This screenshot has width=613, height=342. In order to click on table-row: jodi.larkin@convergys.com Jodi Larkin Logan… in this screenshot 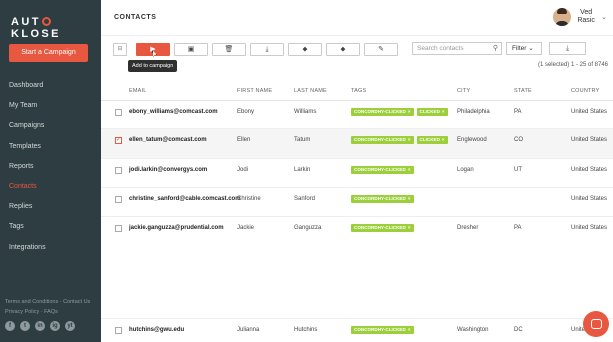, I will do `click(357, 173)`.